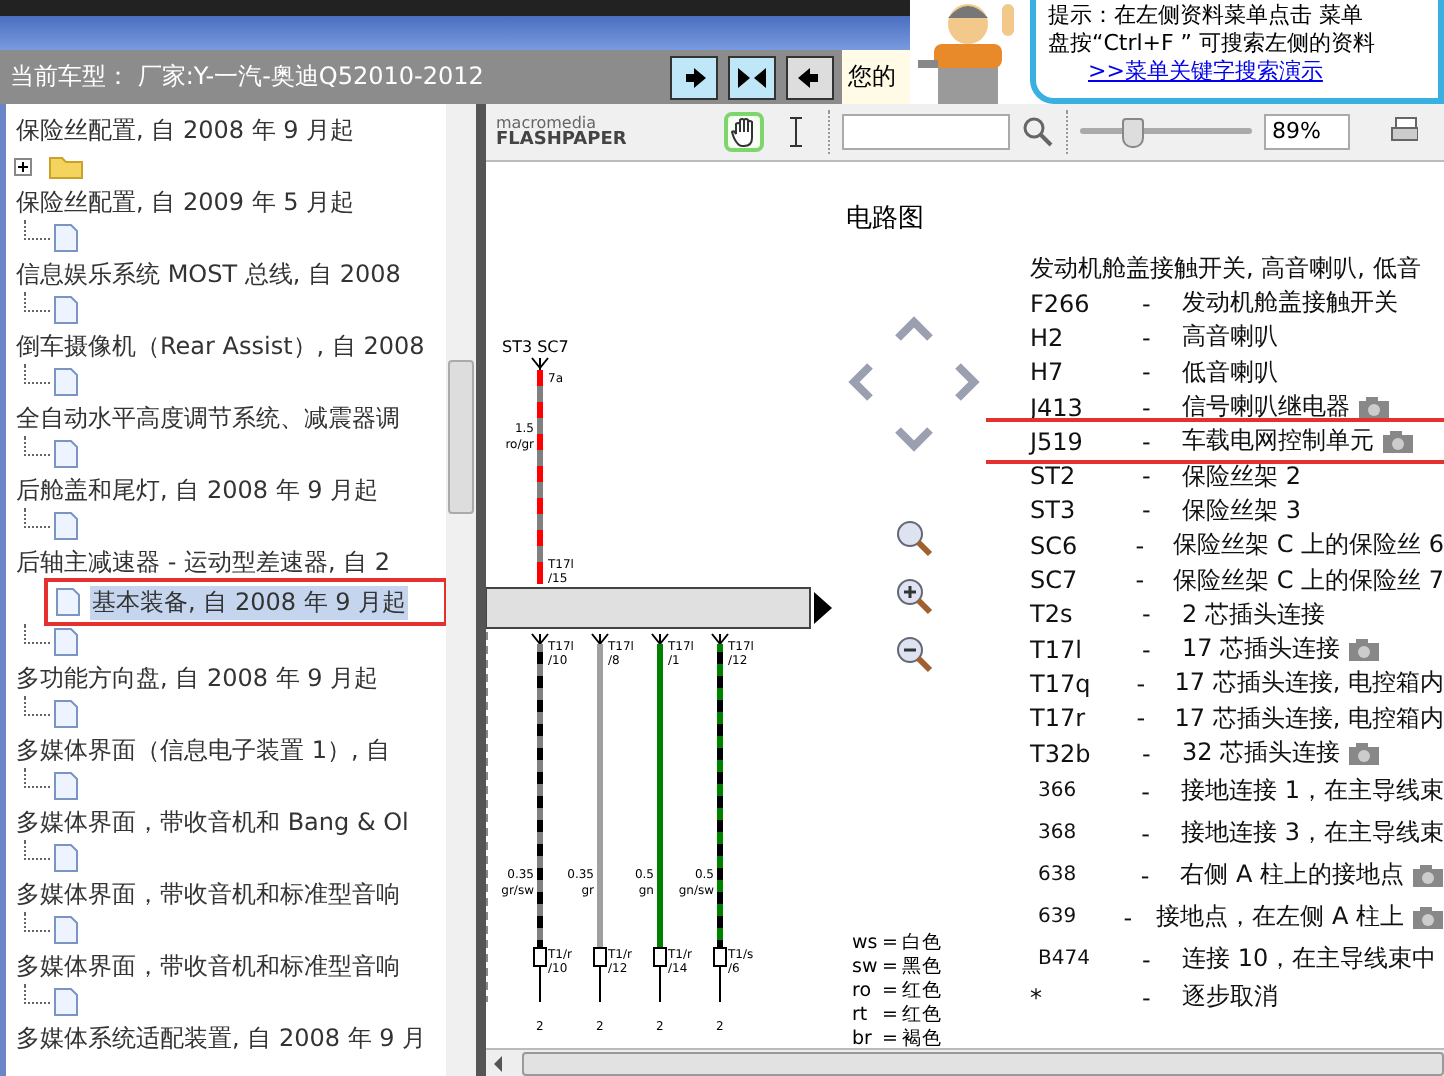  I want to click on tree-item: 基本装备, 自 2008 年 9 月起, so click(249, 602).